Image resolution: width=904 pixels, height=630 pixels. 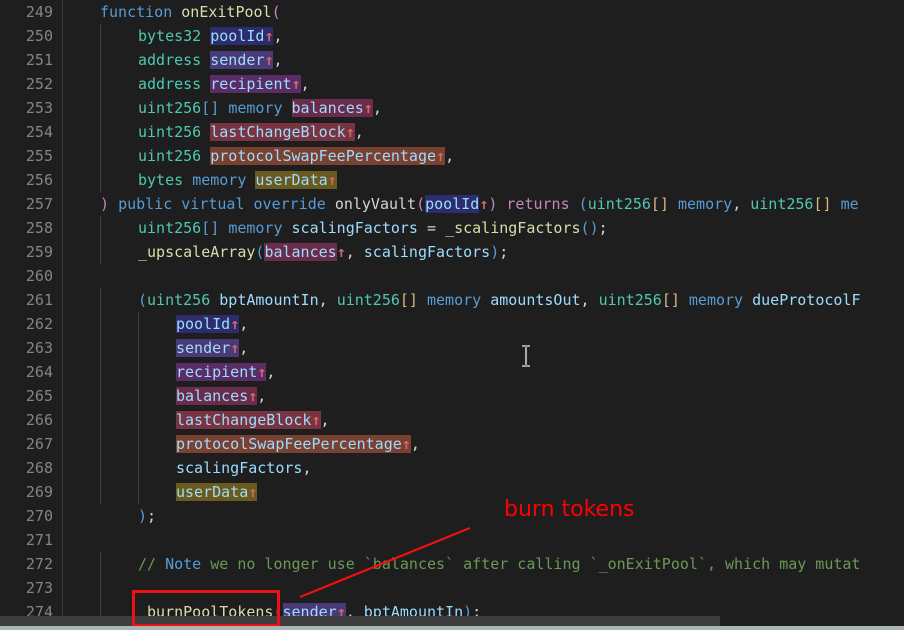 What do you see at coordinates (452, 204) in the screenshot?
I see `arg-poolId: poolId` at bounding box center [452, 204].